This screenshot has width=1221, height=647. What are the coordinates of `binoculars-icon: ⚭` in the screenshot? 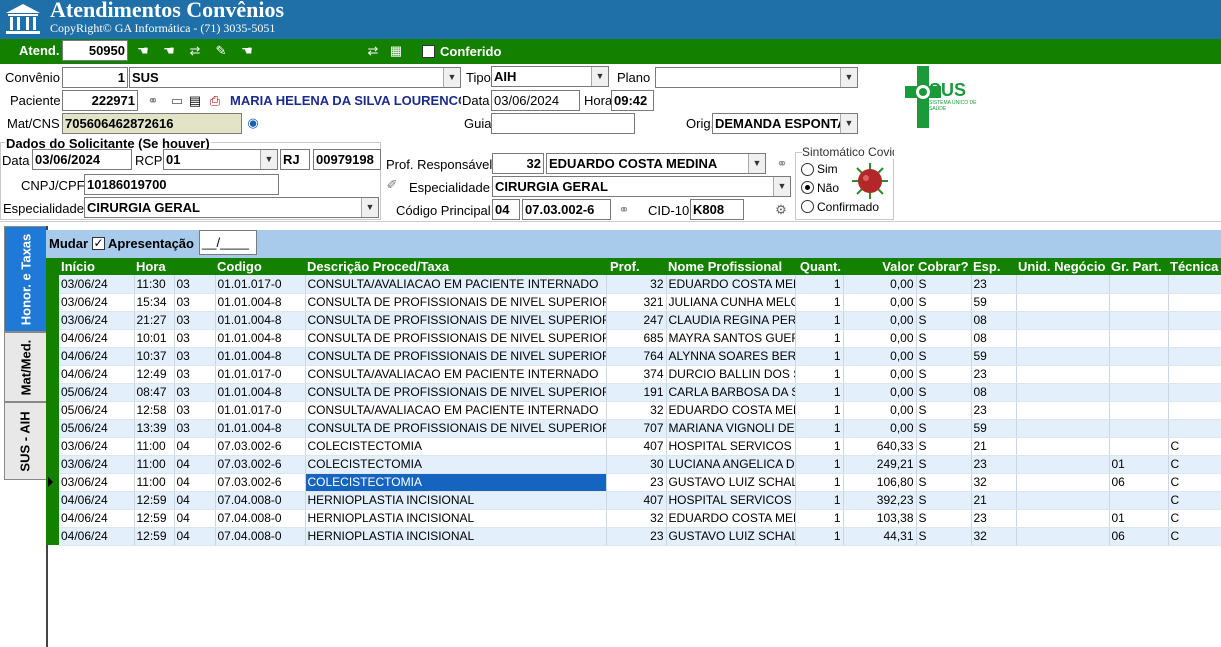 It's located at (782, 164).